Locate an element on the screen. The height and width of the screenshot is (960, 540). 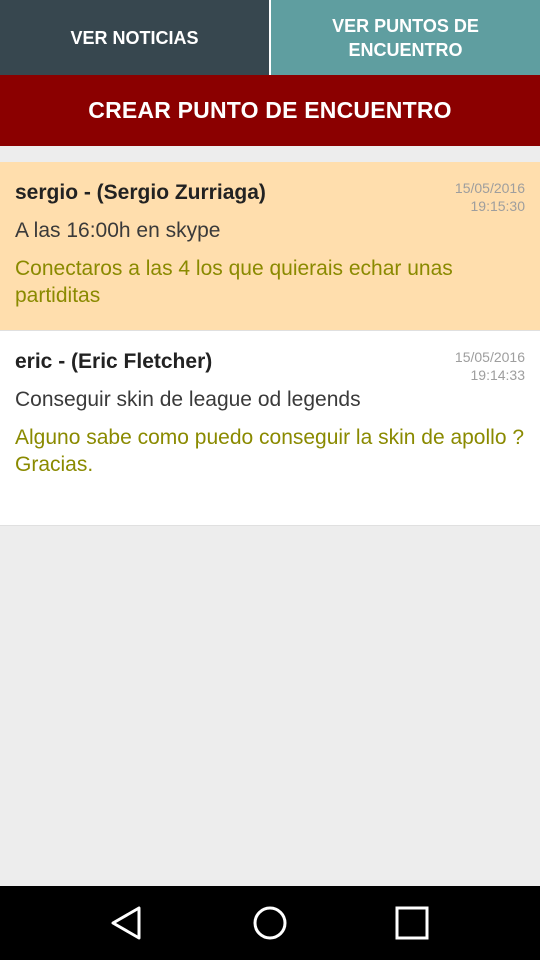
create-meeting-point-button: CREAR PUNTO DE ENCUENTRO is located at coordinates (270, 110).